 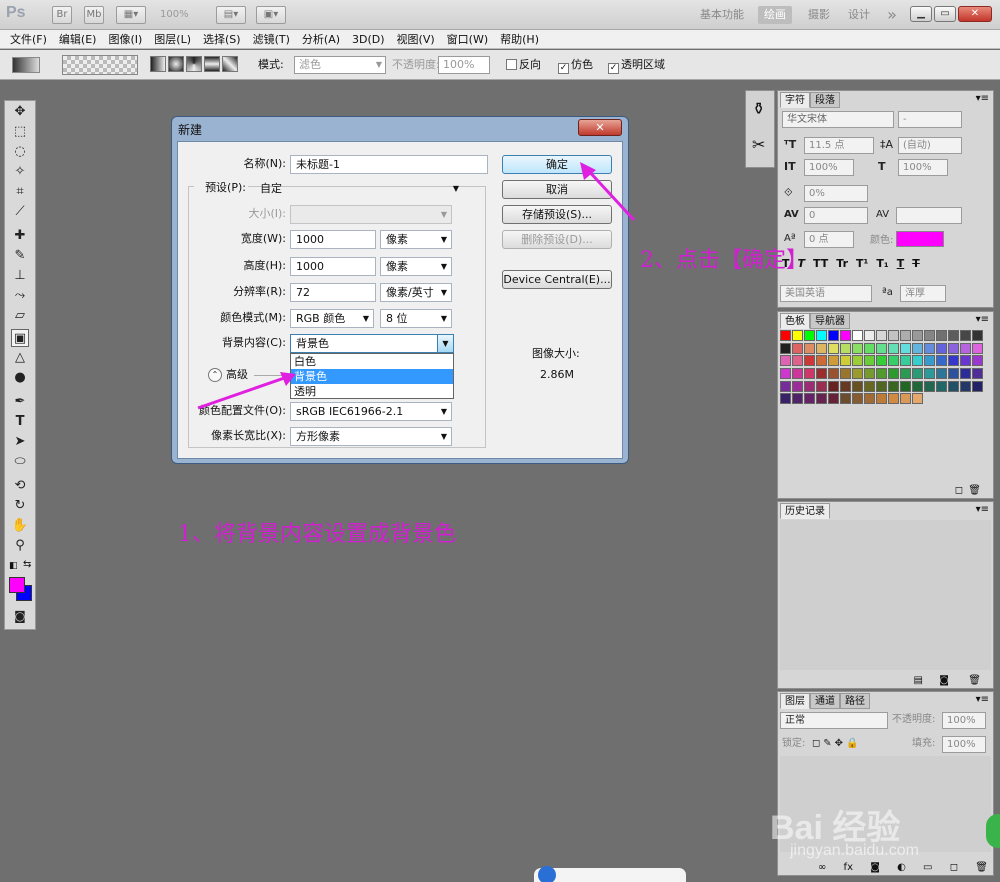 What do you see at coordinates (244, 392) in the screenshot?
I see `arrow-to-background-option` at bounding box center [244, 392].